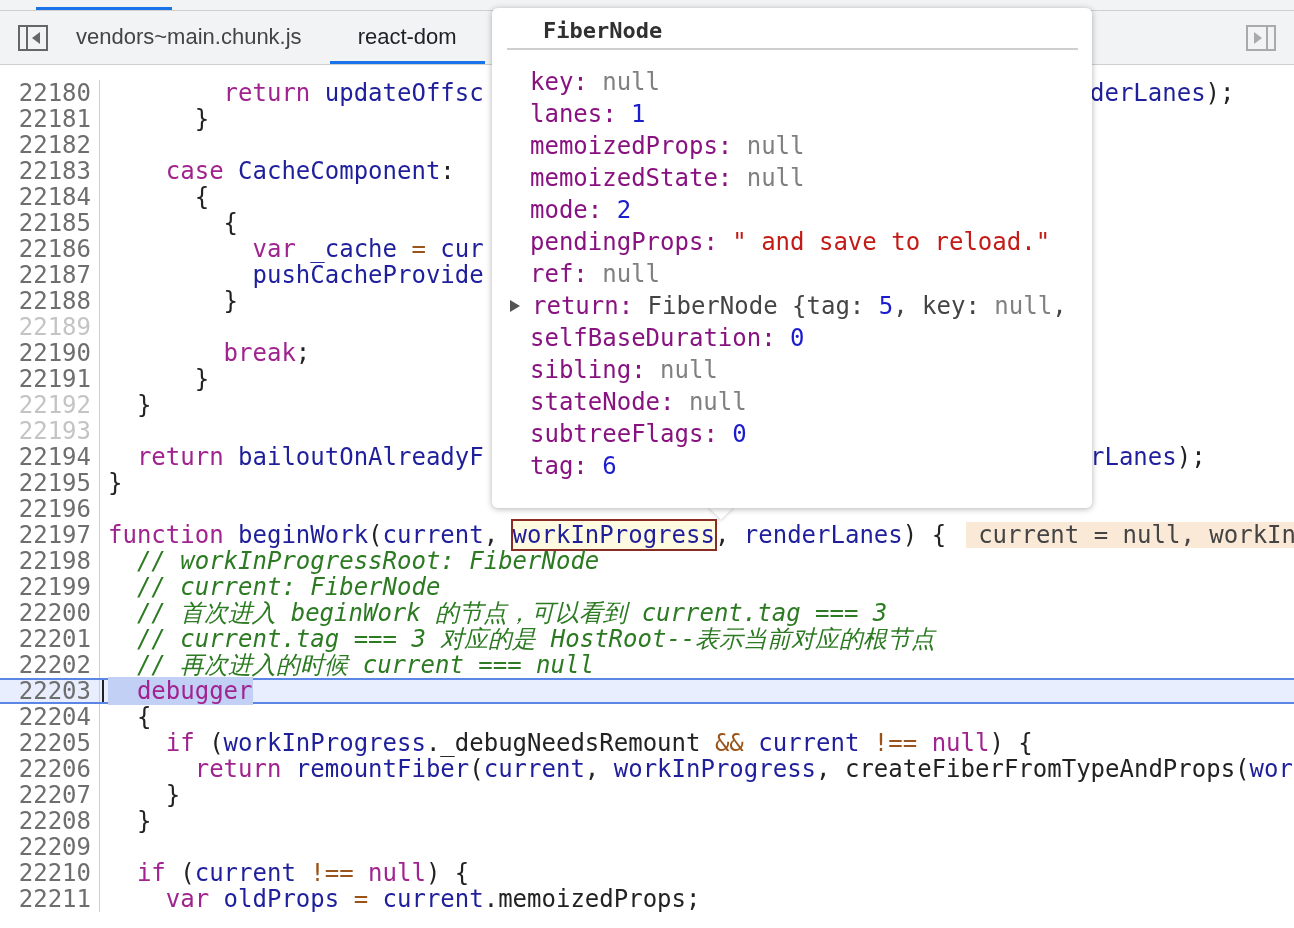  Describe the element at coordinates (667, 178) in the screenshot. I see `property-row-text: memoizedState: null` at that location.